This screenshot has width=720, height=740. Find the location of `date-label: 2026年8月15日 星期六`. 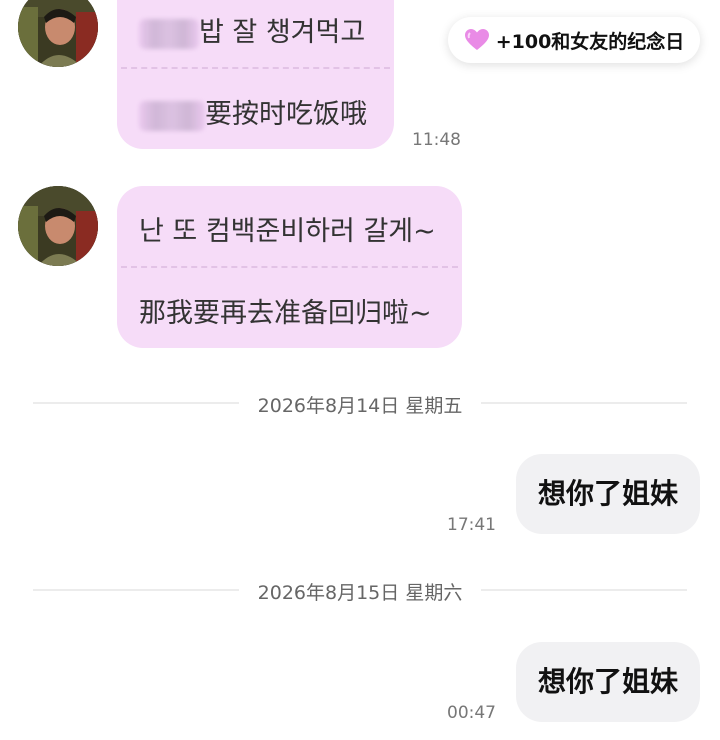

date-label: 2026年8月15日 星期六 is located at coordinates (360, 593).